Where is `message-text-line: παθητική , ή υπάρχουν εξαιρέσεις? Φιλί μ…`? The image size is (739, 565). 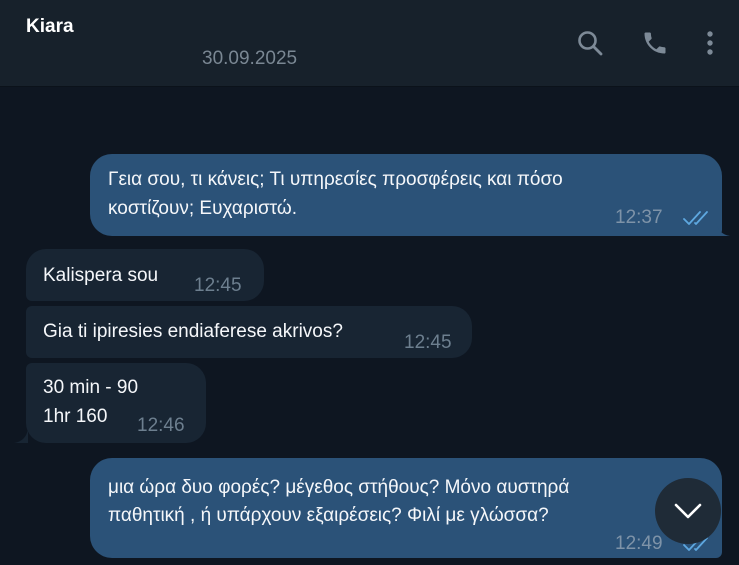
message-text-line: παθητική , ή υπάρχουν εξαιρέσεις? Φιλί μ… is located at coordinates (328, 515).